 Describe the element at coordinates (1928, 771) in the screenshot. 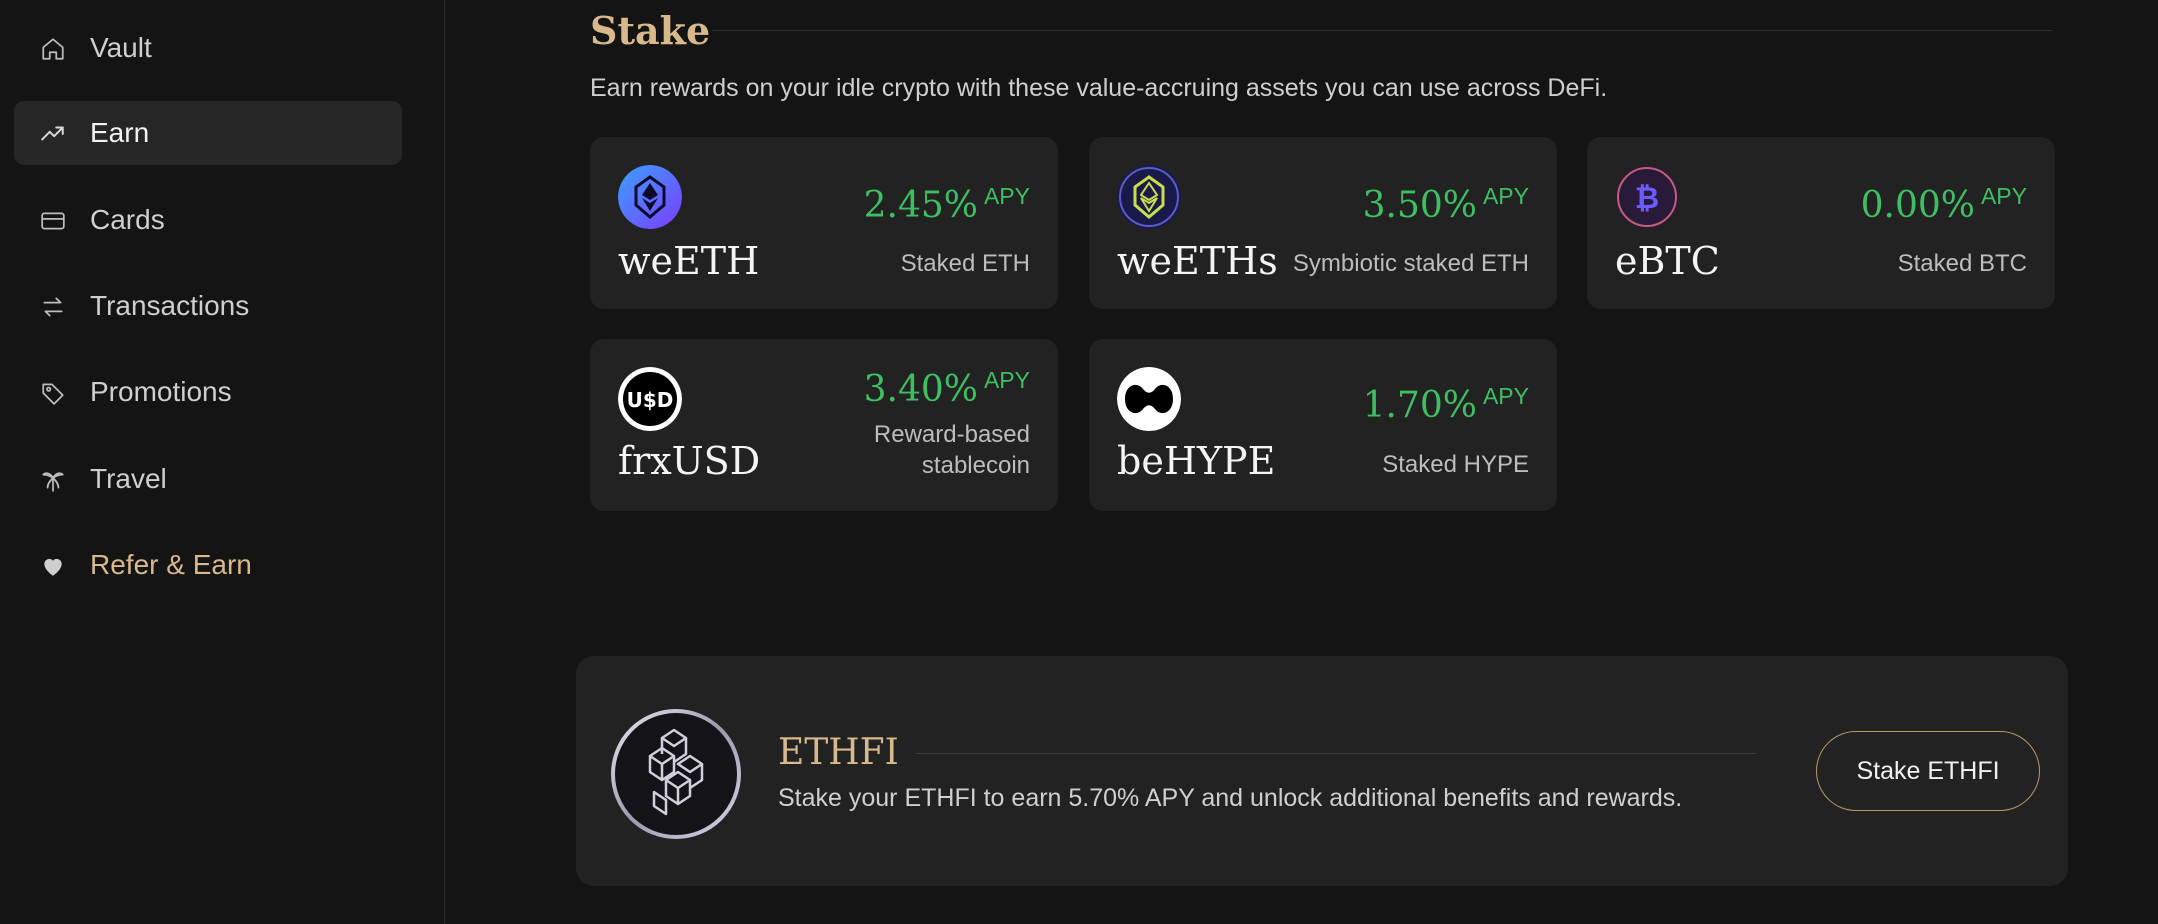

I see `stake-ethfi-button: Stake ETHFI` at that location.